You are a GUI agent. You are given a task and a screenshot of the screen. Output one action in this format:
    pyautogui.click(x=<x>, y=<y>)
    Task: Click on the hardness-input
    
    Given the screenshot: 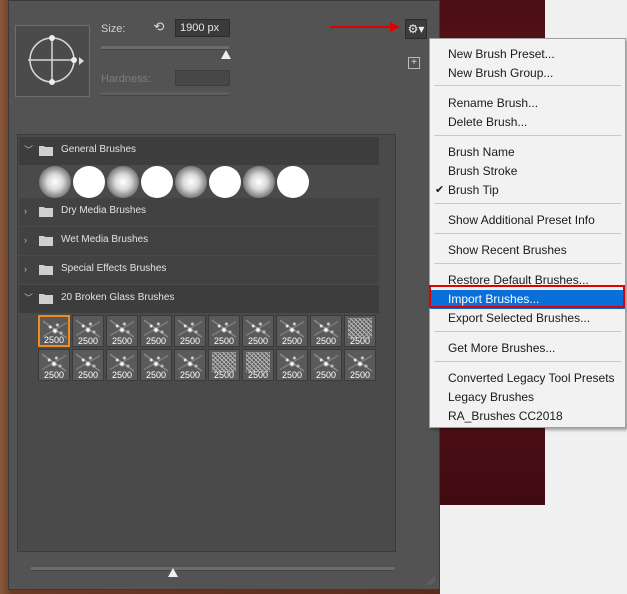 What is the action you would take?
    pyautogui.click(x=202, y=78)
    